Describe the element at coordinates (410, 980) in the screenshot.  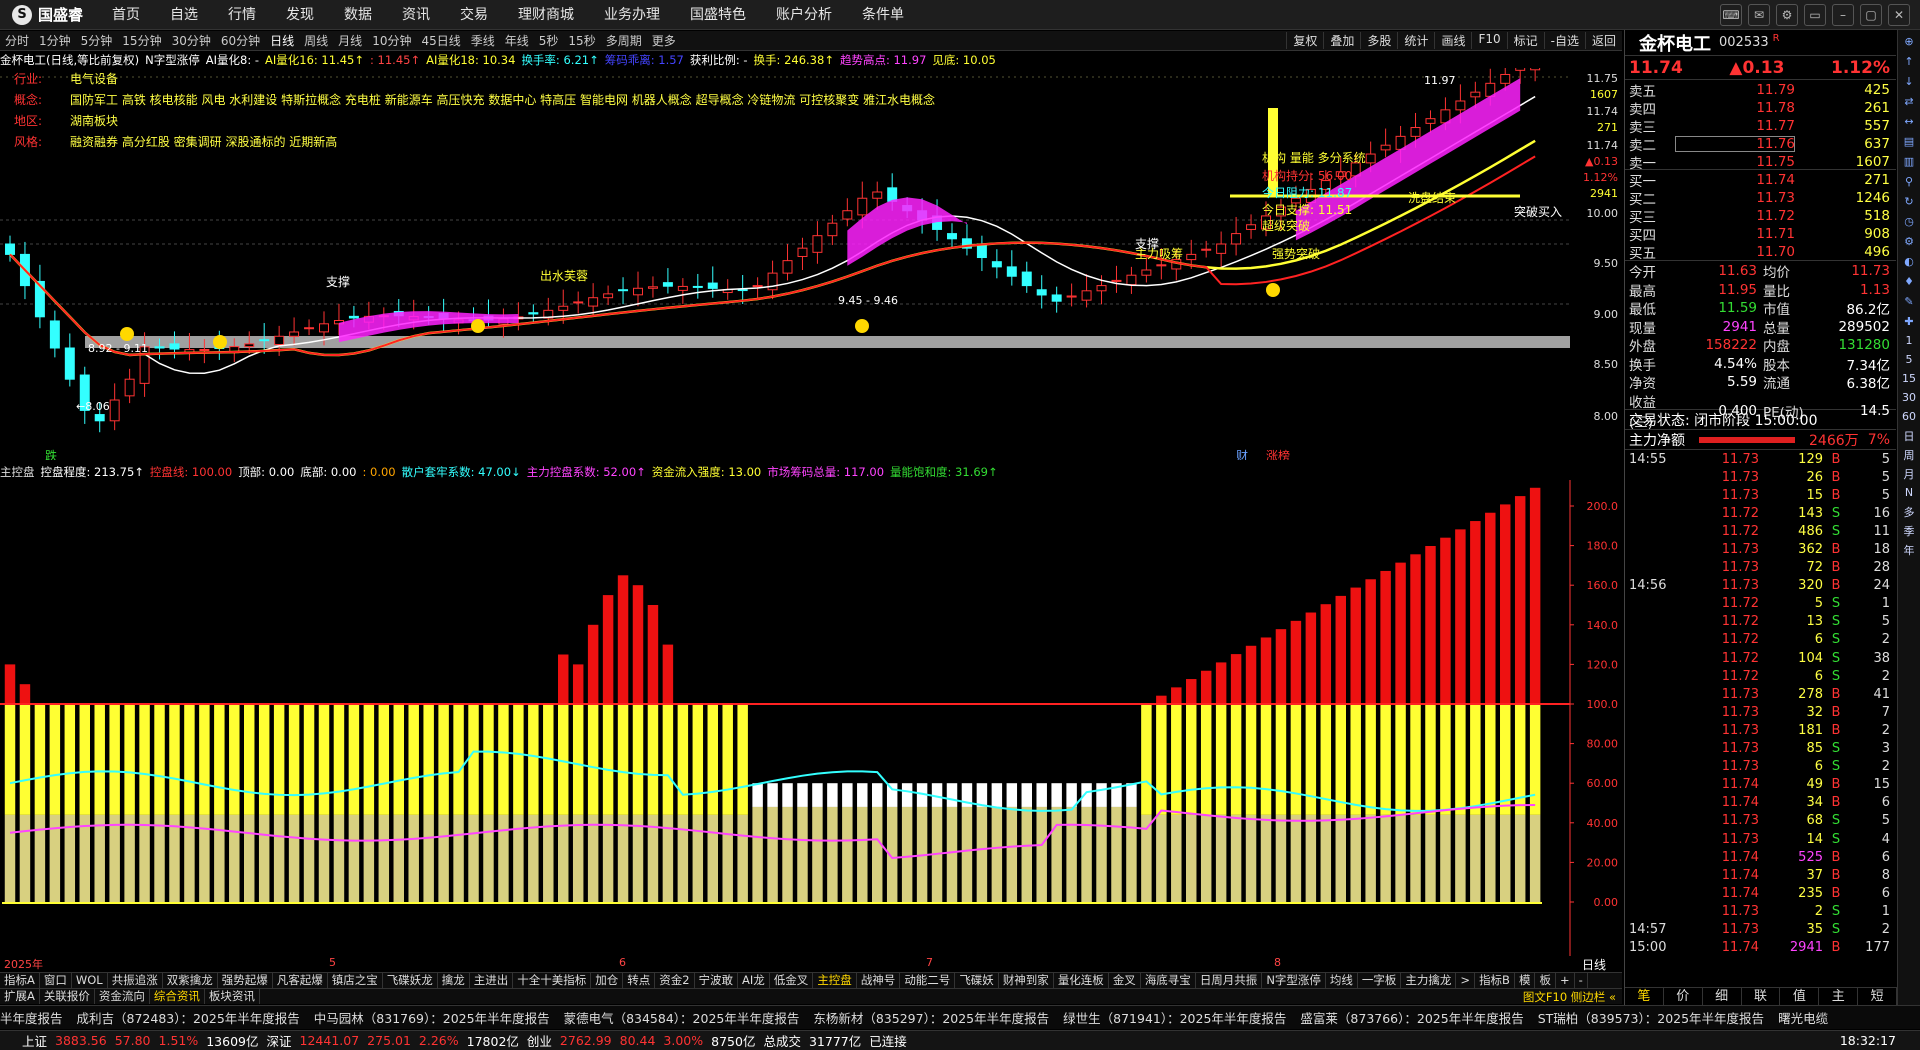
I see `indicator-tab-8: 飞碟妖龙` at that location.